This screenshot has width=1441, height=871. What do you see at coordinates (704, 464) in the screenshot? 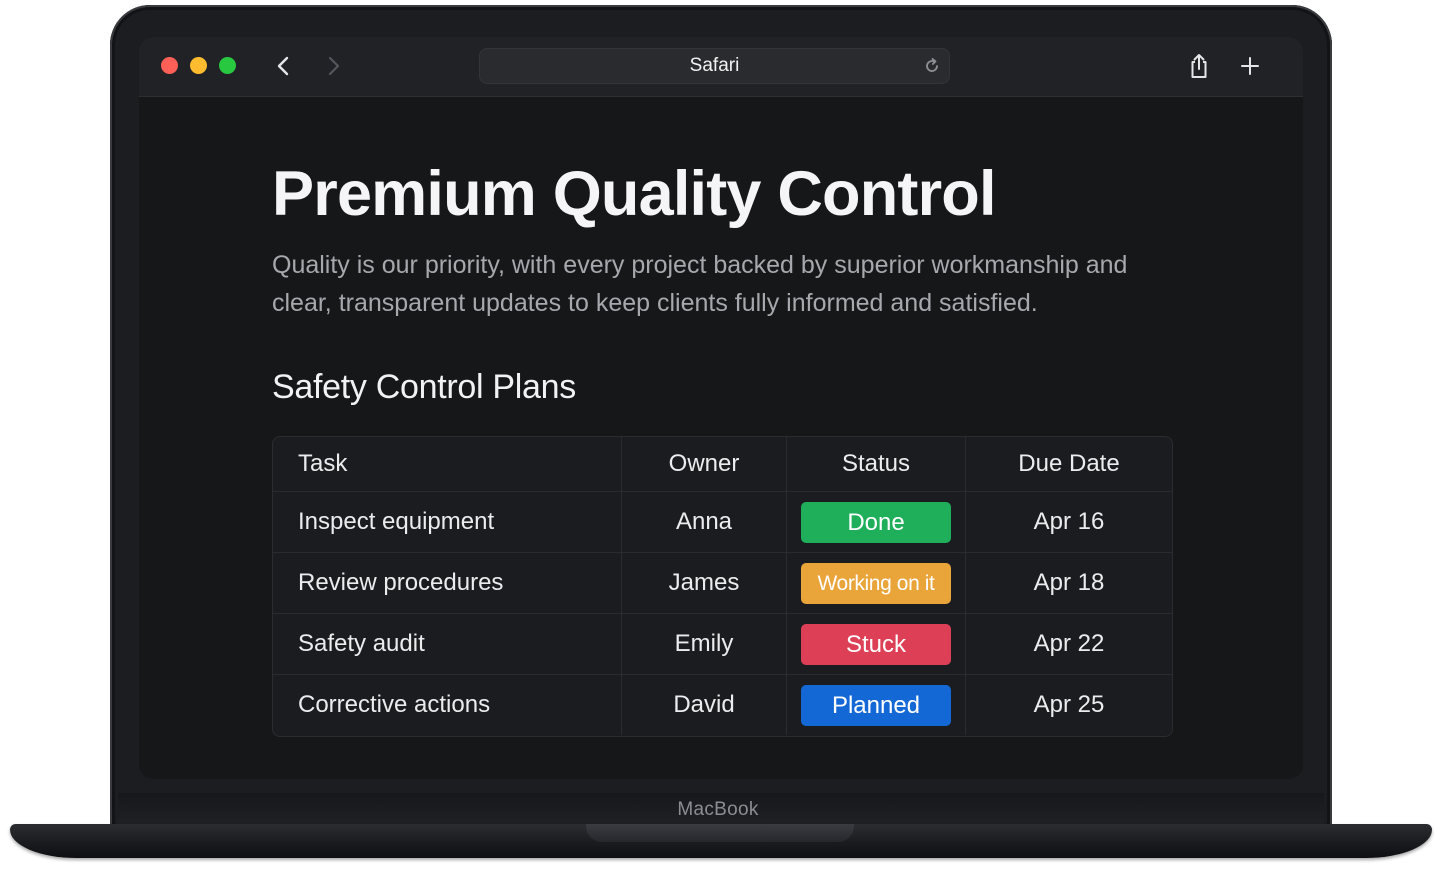
I see `column-header-owner: Owner` at bounding box center [704, 464].